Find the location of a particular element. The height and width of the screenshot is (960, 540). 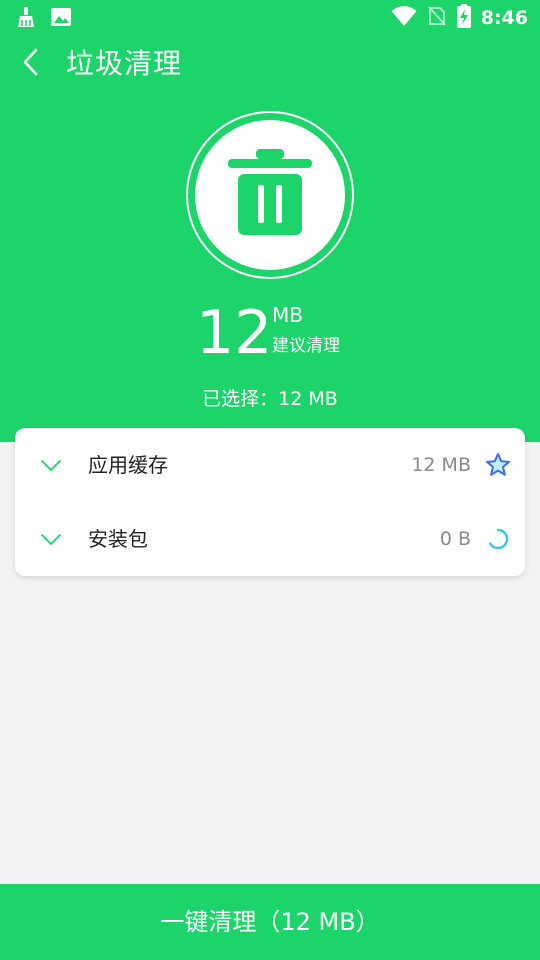

status-time: 8:46 is located at coordinates (504, 18).